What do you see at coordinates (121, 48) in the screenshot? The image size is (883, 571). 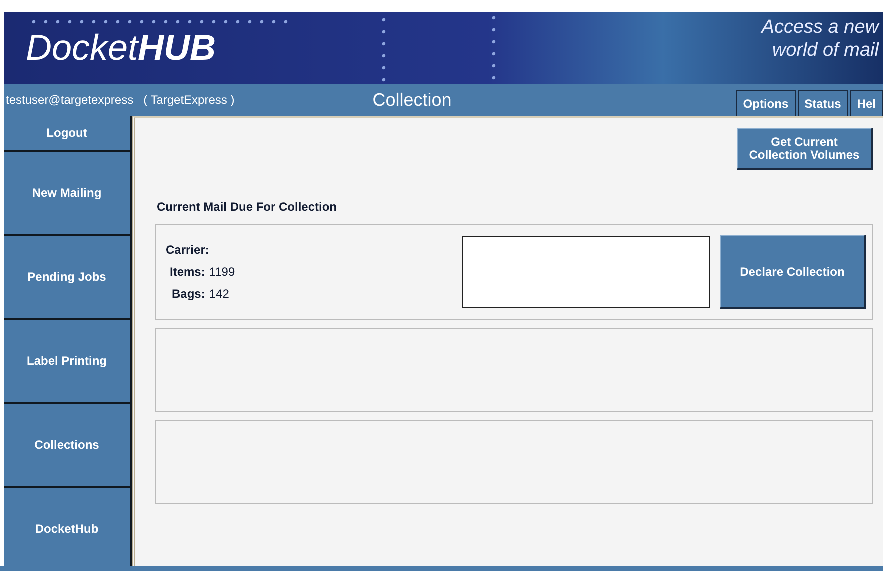 I see `logo: DocketHUB` at bounding box center [121, 48].